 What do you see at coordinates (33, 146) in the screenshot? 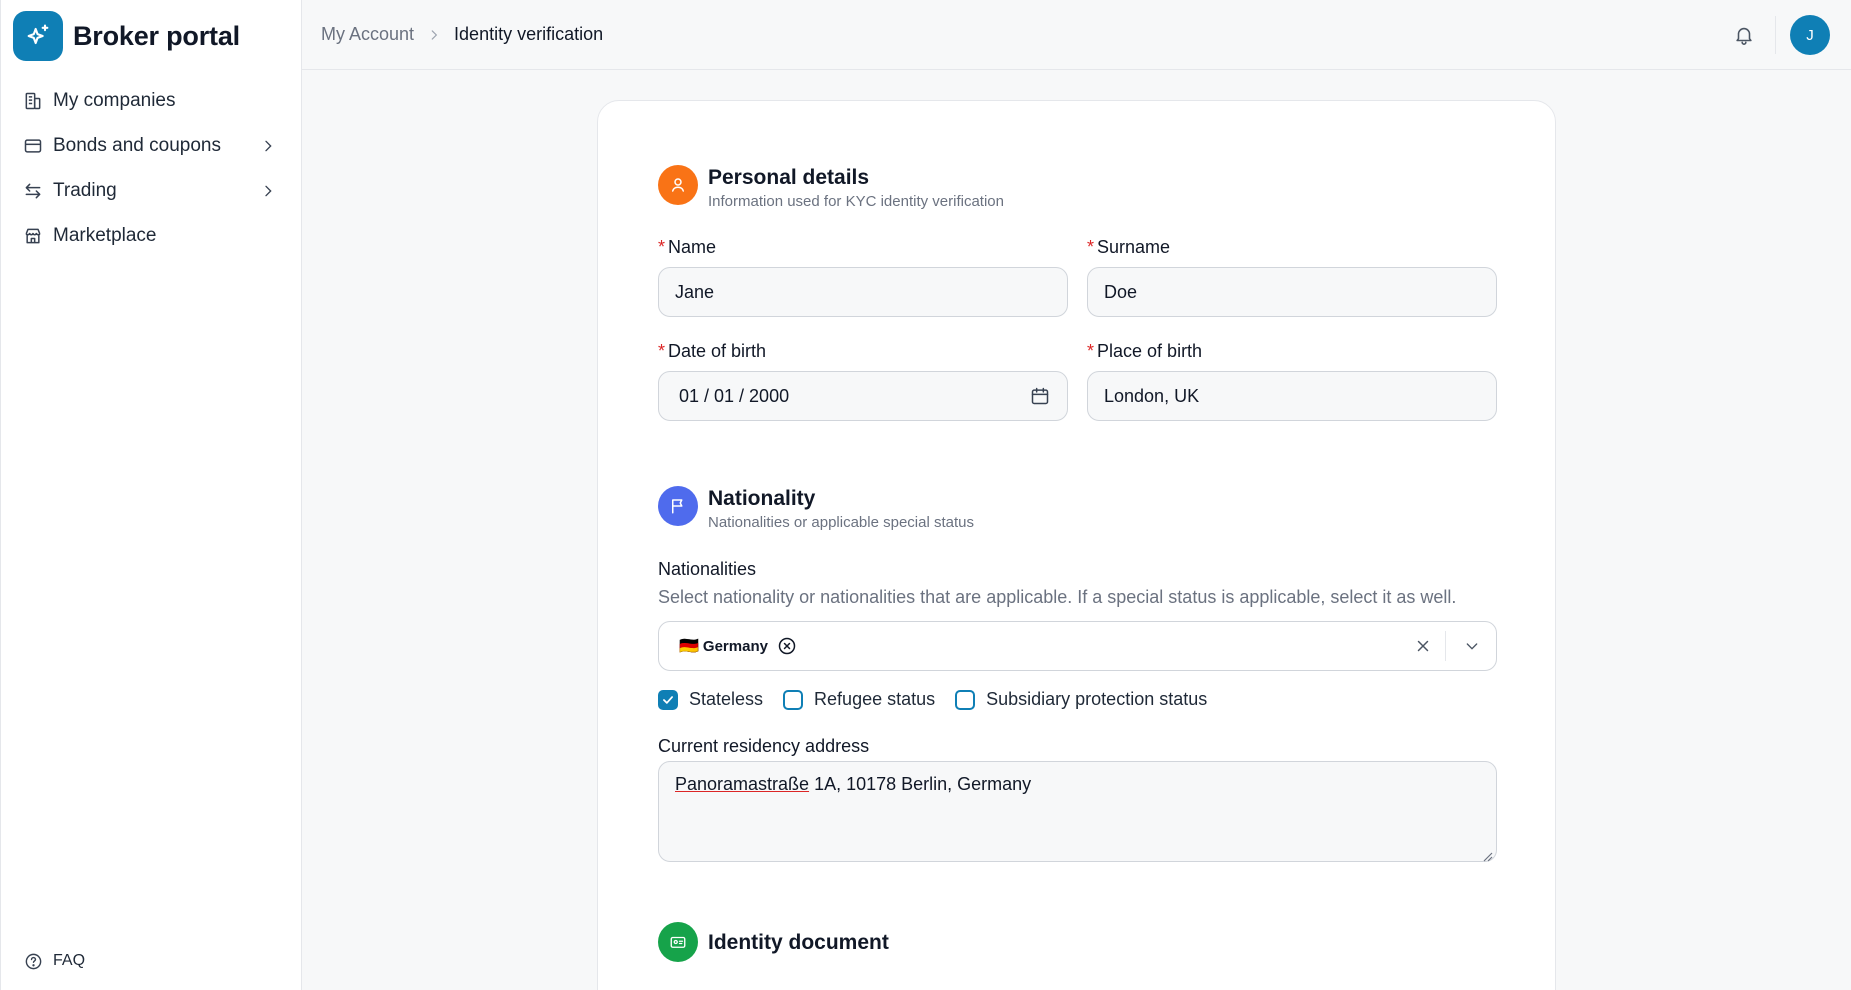
I see `card-icon` at bounding box center [33, 146].